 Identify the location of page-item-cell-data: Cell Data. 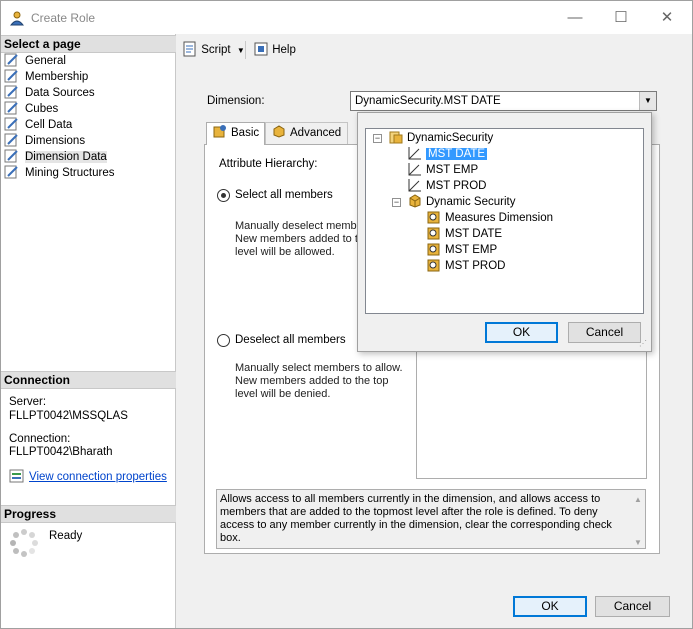
(38, 125).